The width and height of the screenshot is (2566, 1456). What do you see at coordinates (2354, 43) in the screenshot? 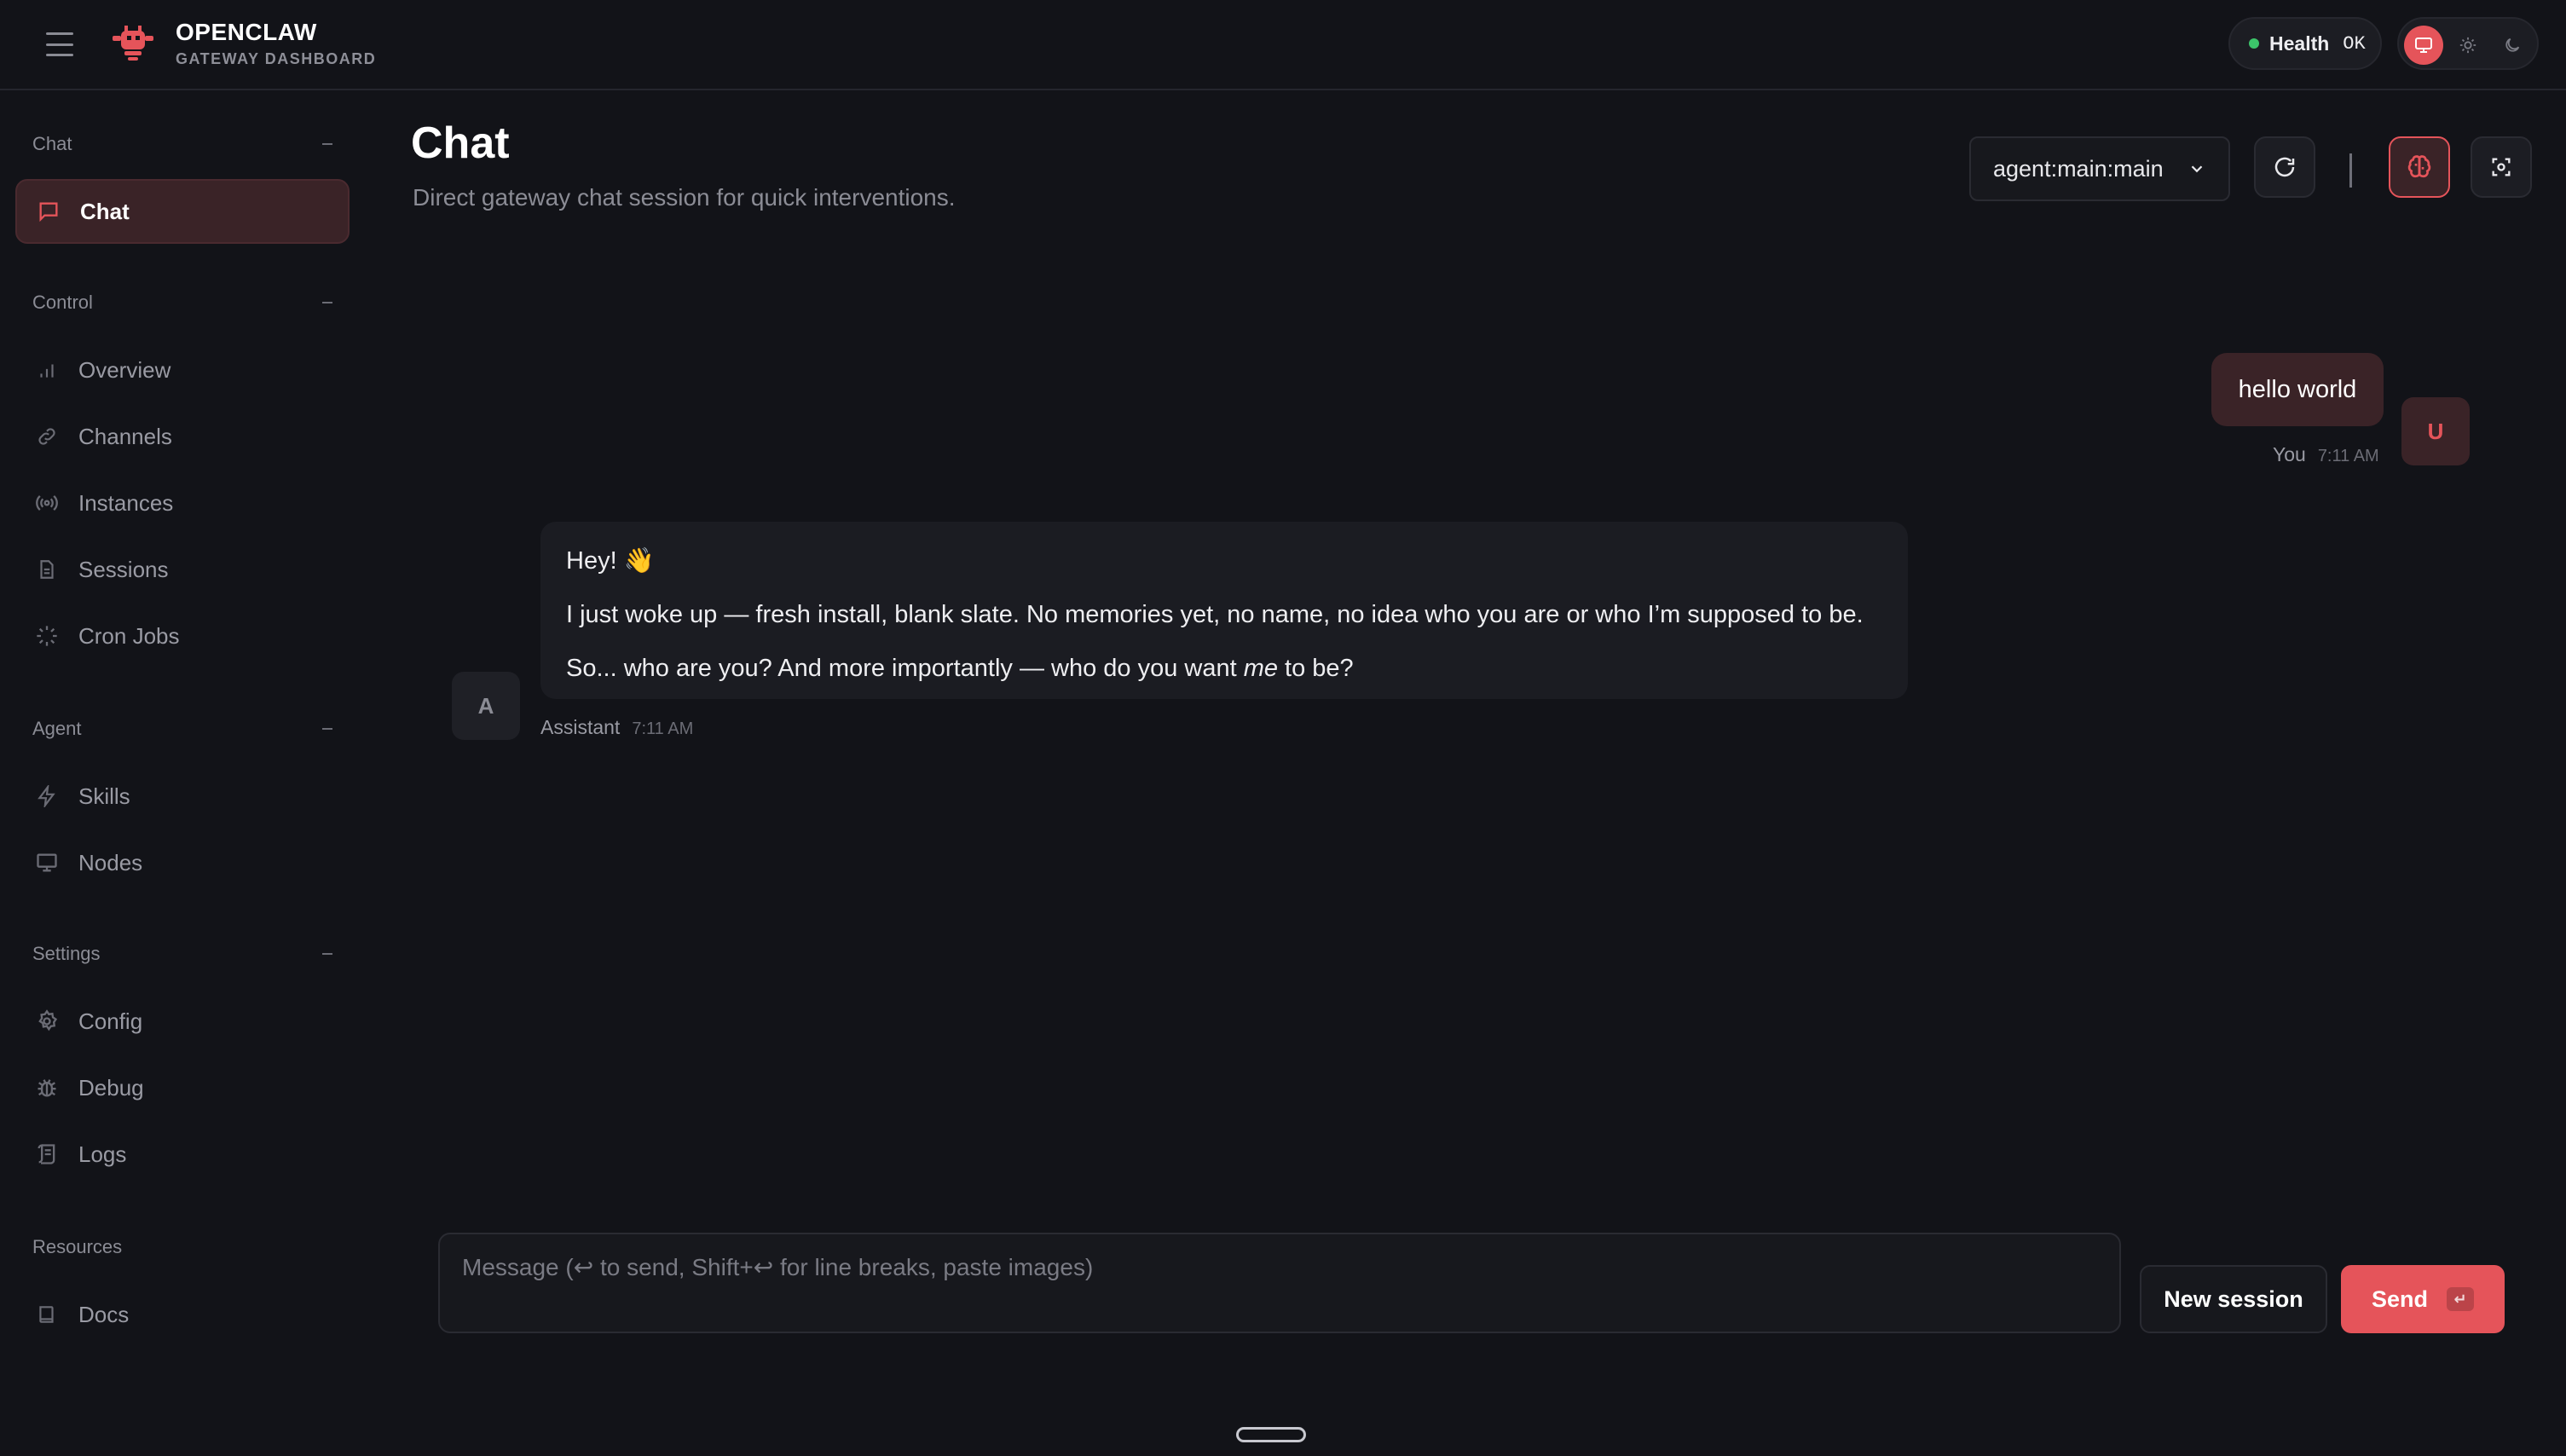
I see `health-value: OK` at bounding box center [2354, 43].